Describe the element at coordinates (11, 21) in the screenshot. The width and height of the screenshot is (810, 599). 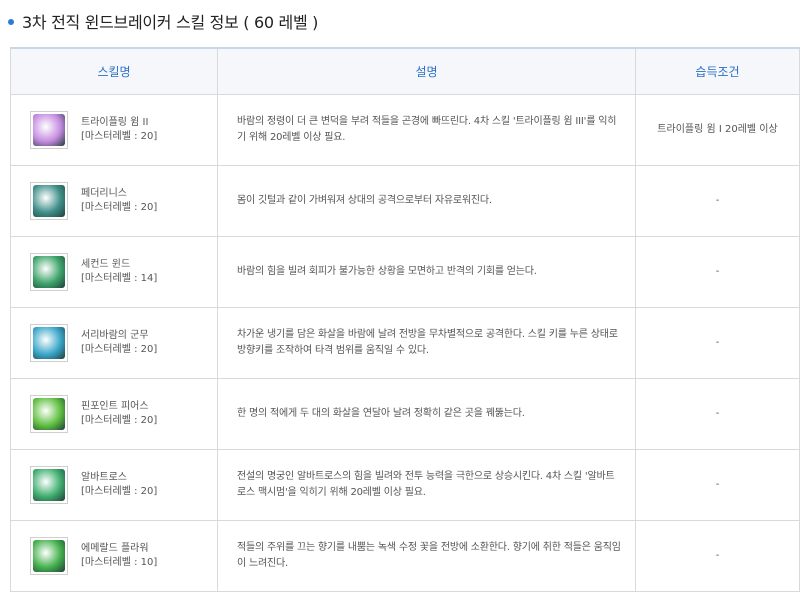
I see `bullet-icon` at that location.